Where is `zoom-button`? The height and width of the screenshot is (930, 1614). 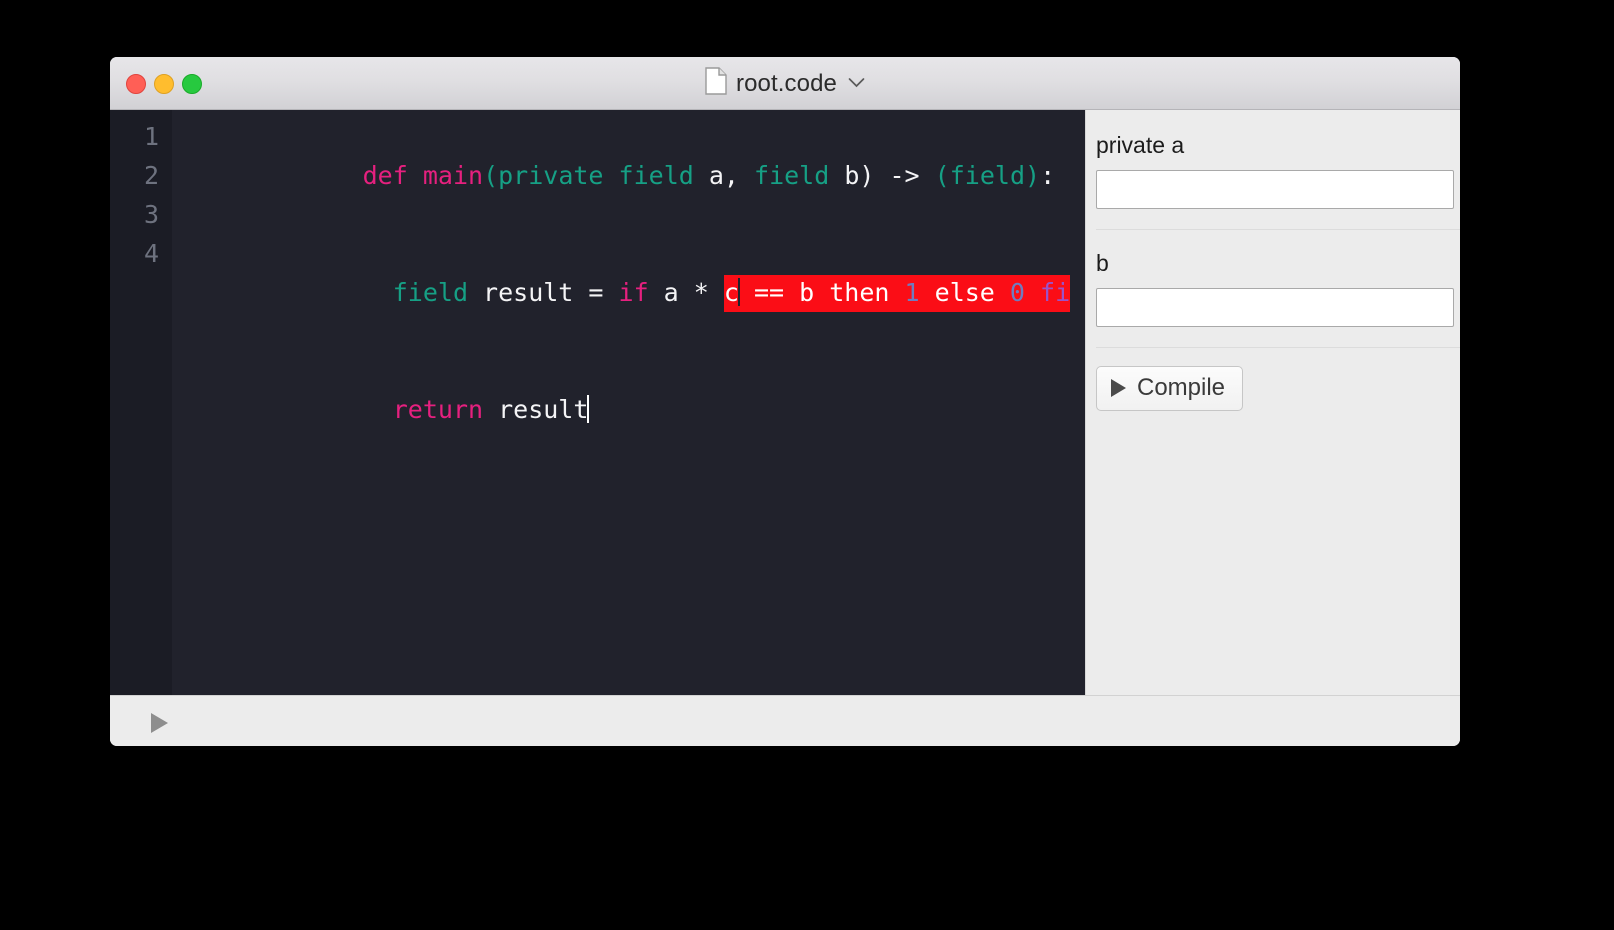
zoom-button is located at coordinates (192, 84).